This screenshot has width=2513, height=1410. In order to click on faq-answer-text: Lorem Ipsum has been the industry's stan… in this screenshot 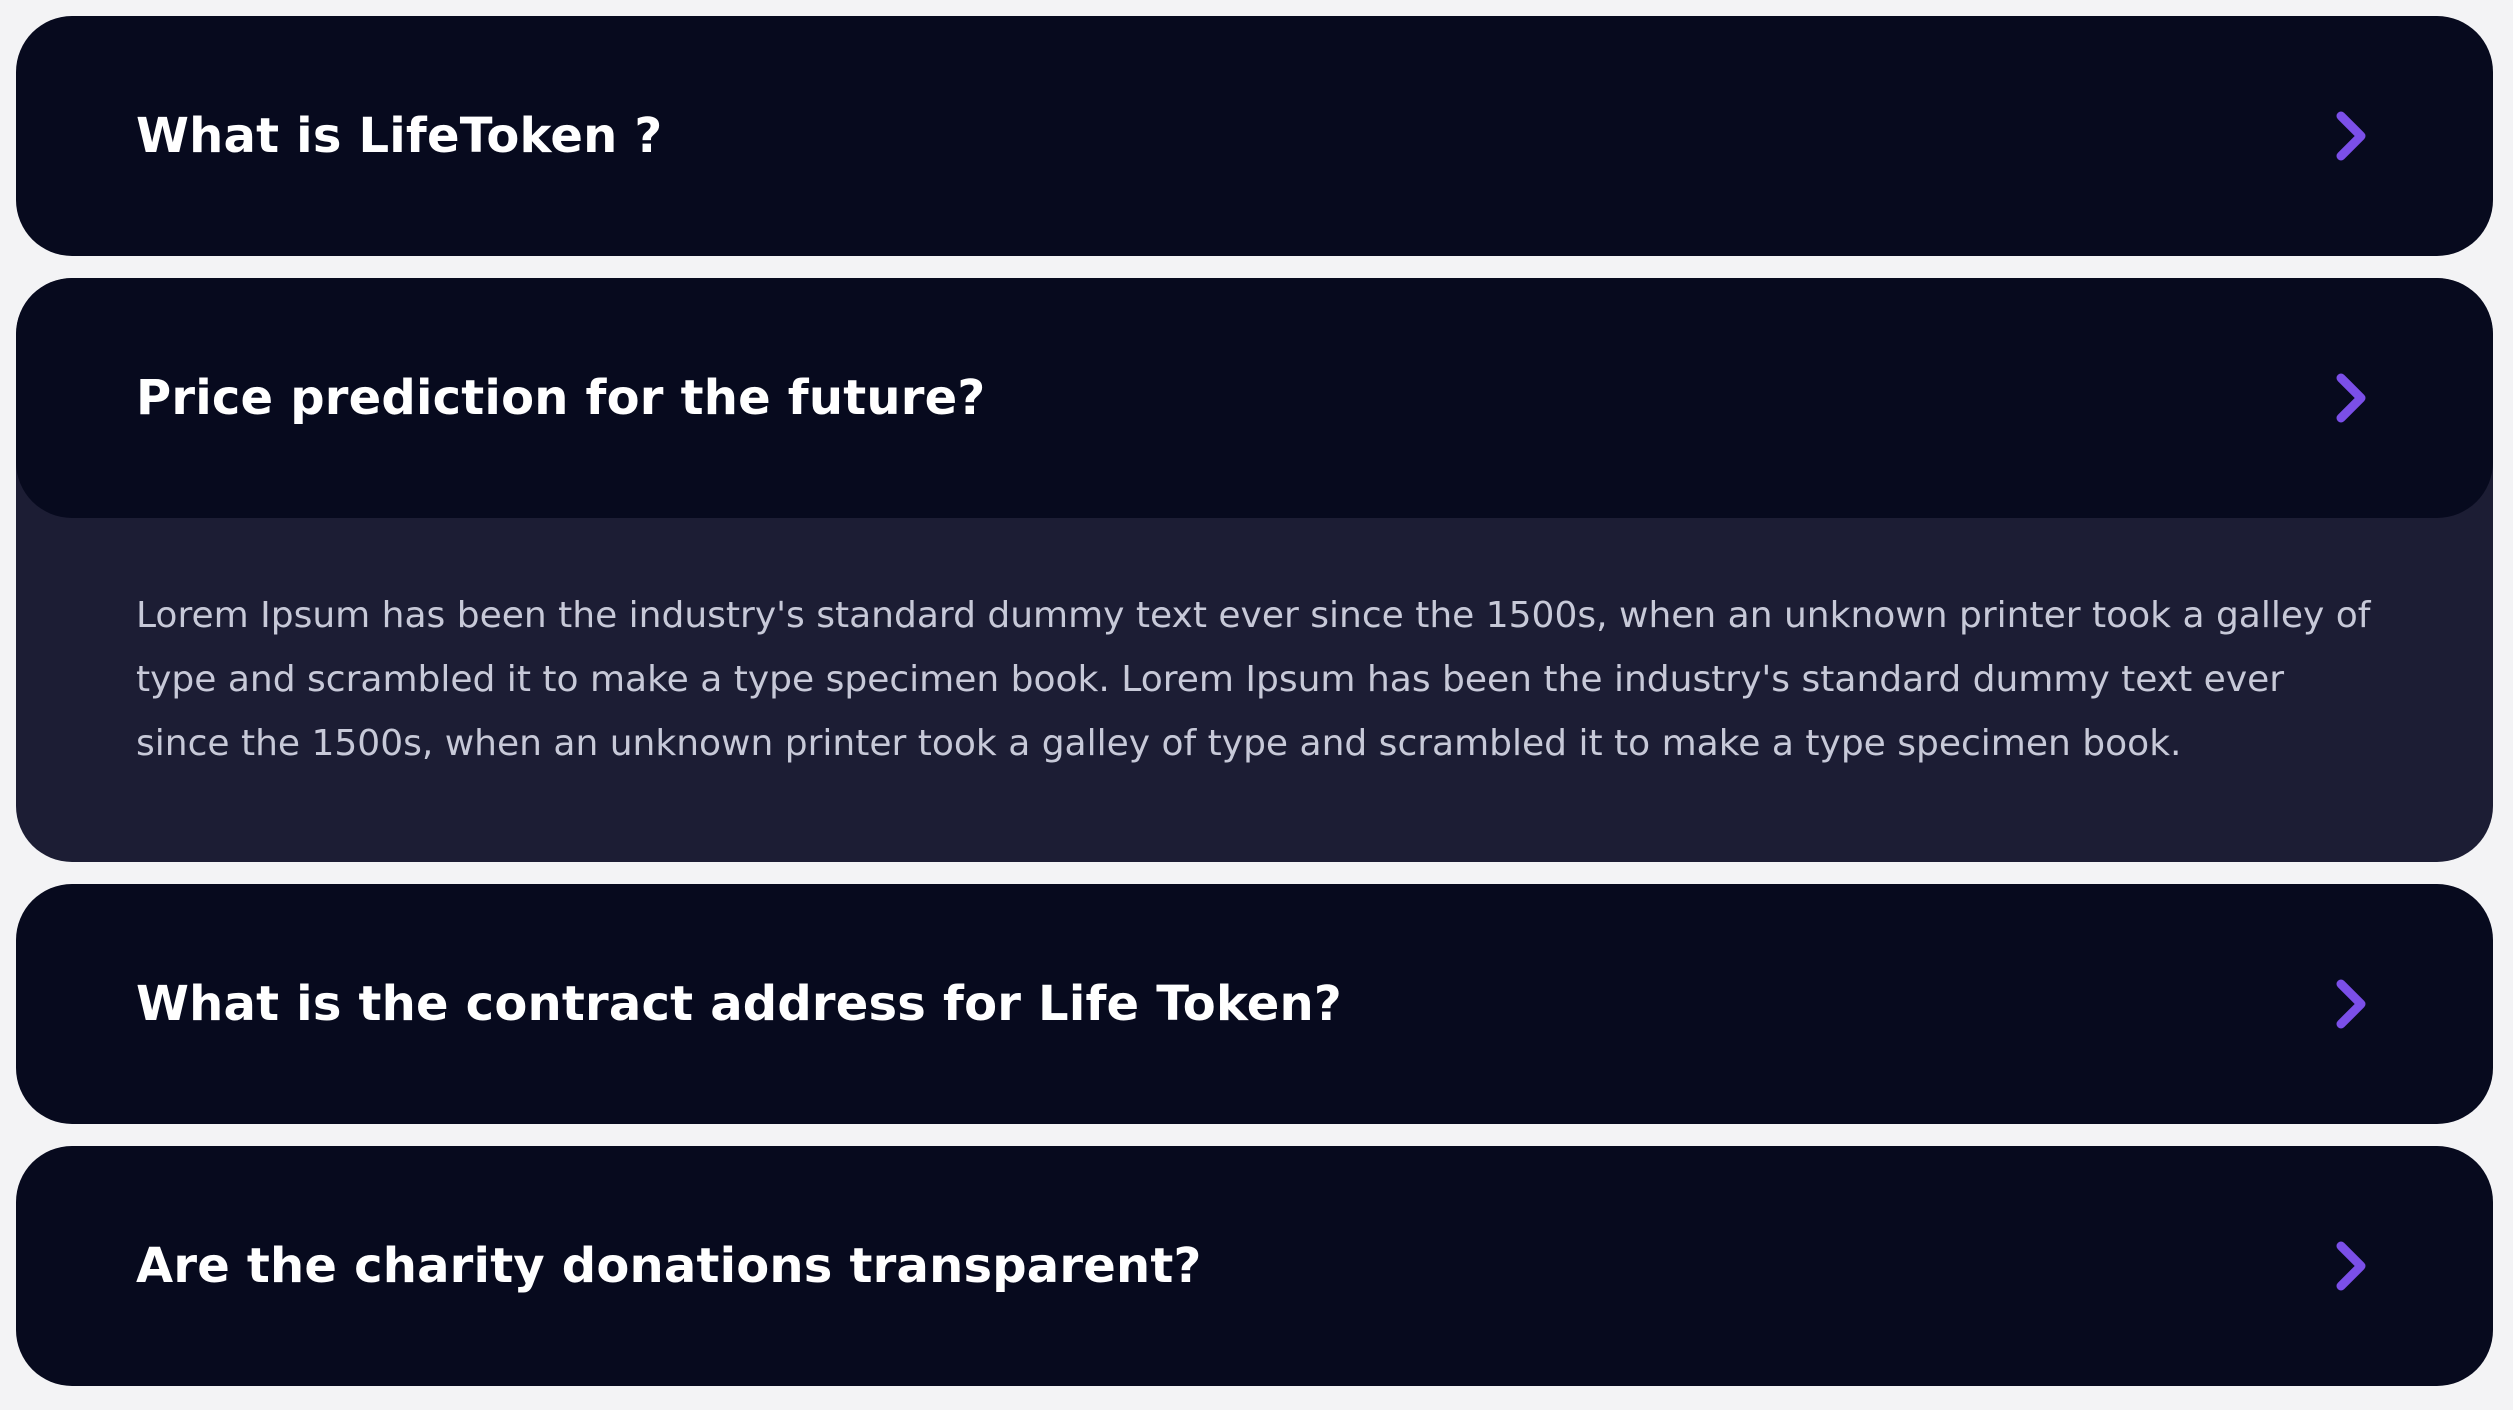, I will do `click(1253, 679)`.